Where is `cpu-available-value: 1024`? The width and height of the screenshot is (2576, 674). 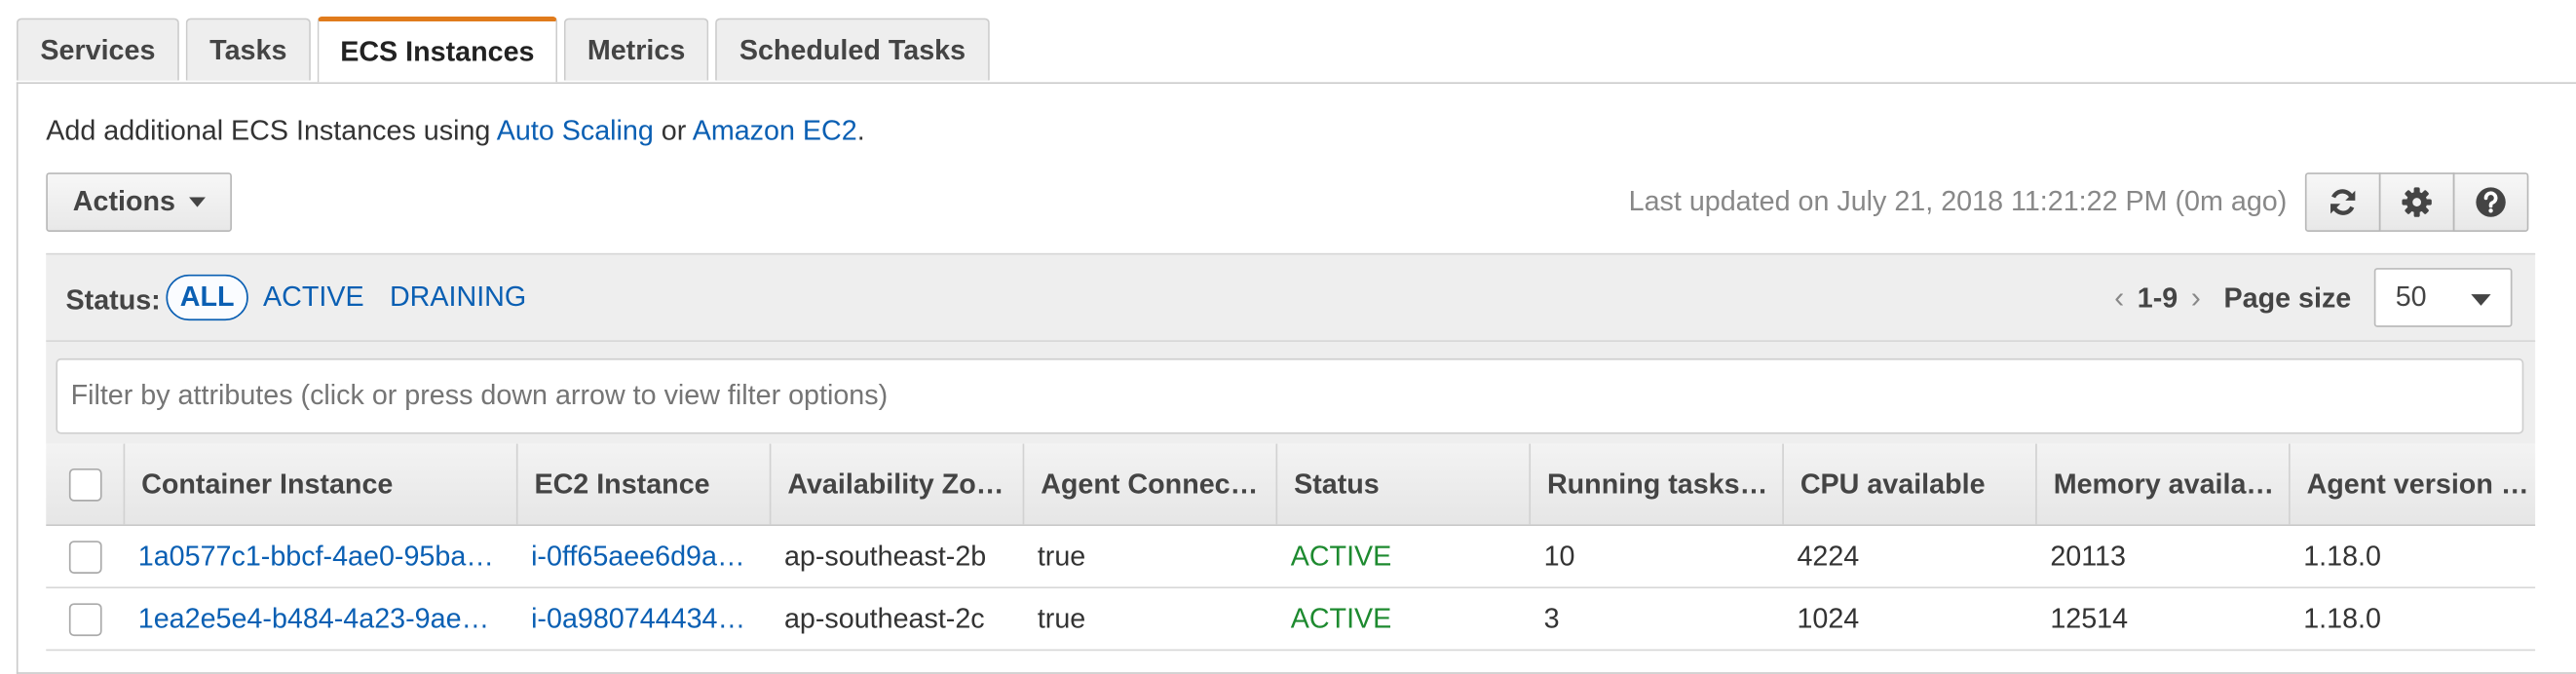
cpu-available-value: 1024 is located at coordinates (1828, 618).